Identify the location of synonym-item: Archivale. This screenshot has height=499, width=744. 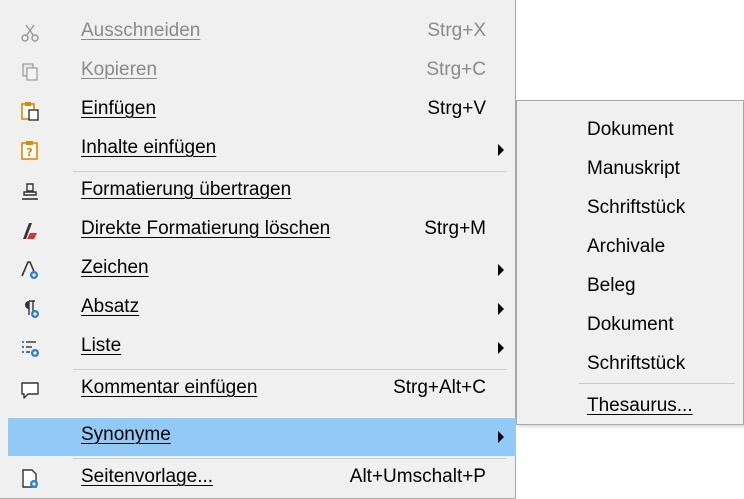
(626, 247).